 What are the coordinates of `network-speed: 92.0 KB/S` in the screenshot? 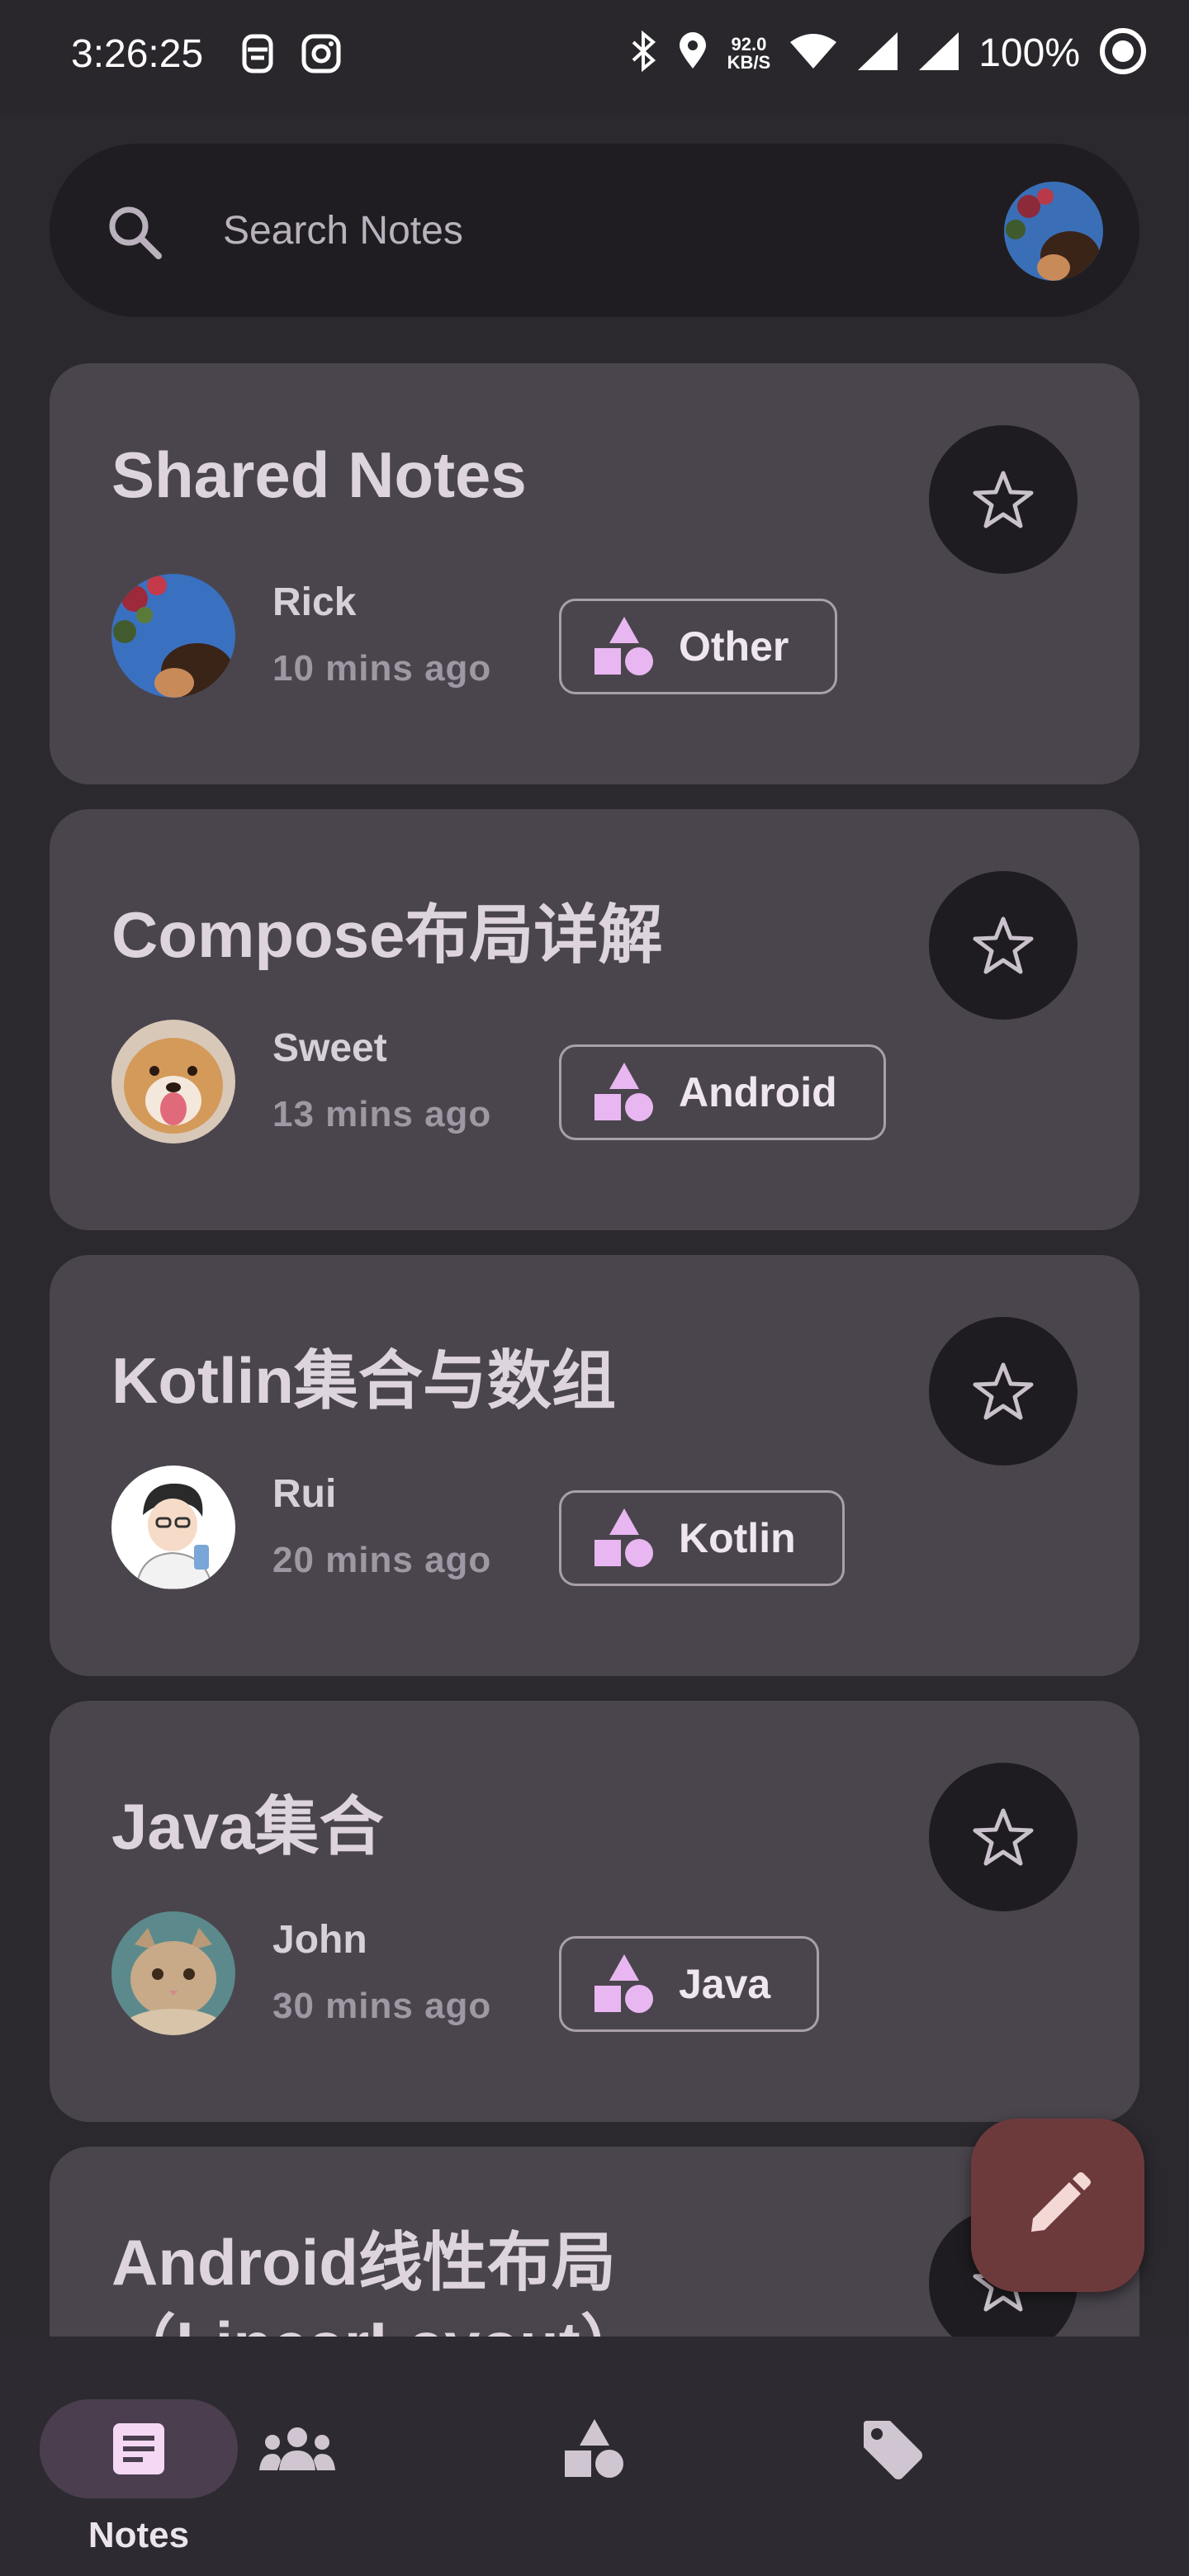 It's located at (749, 53).